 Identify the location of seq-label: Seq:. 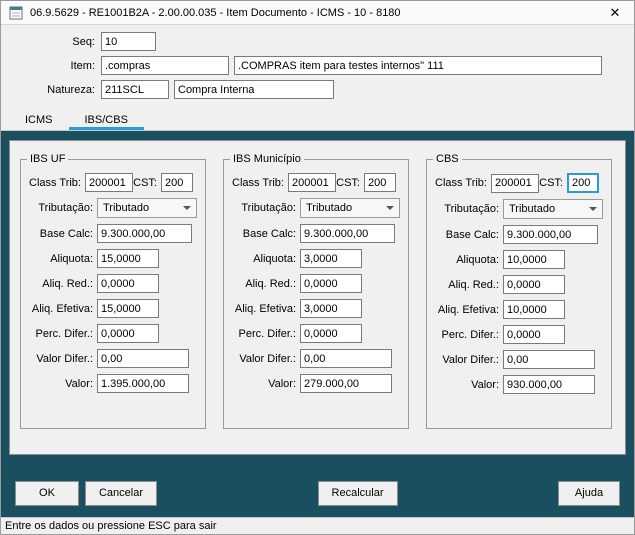
(83, 41).